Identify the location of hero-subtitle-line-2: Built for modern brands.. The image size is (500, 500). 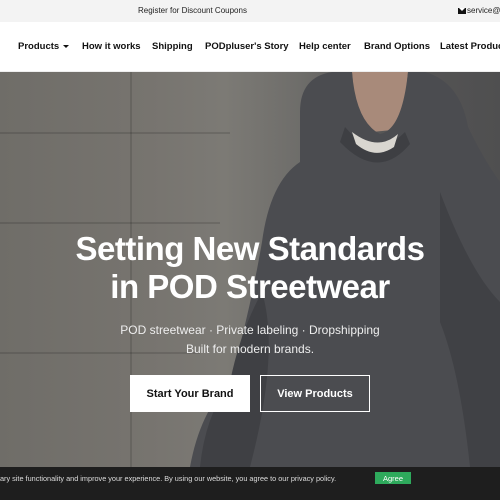
(250, 349).